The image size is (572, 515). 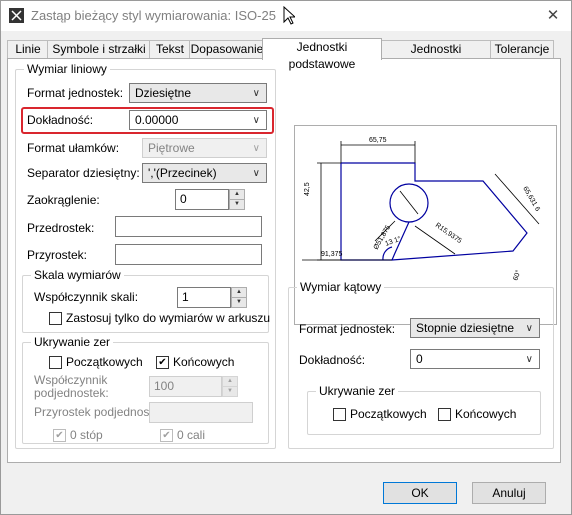 What do you see at coordinates (332, 360) in the screenshot?
I see `angular-precision-label: Dokładność:` at bounding box center [332, 360].